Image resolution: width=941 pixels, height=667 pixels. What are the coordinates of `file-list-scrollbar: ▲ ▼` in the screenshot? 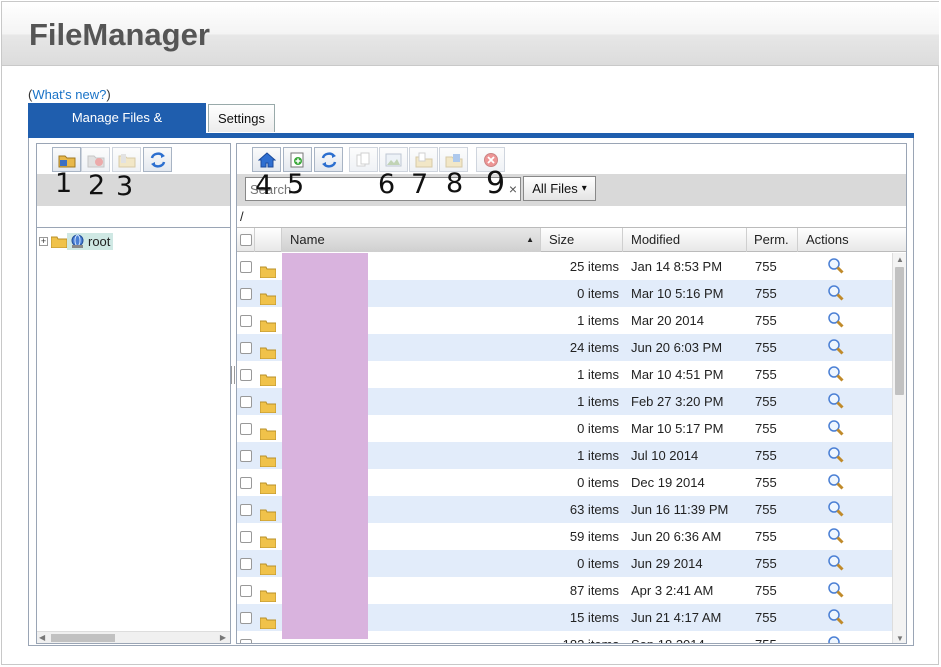 It's located at (899, 448).